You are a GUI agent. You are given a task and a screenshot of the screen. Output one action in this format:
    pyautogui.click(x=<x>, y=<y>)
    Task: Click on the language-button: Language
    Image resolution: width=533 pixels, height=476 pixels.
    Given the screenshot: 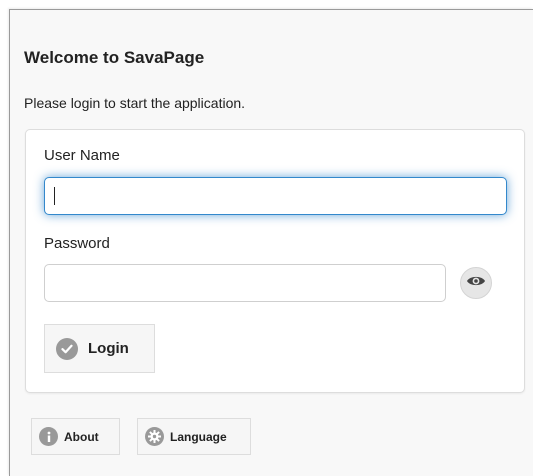 What is the action you would take?
    pyautogui.click(x=194, y=436)
    